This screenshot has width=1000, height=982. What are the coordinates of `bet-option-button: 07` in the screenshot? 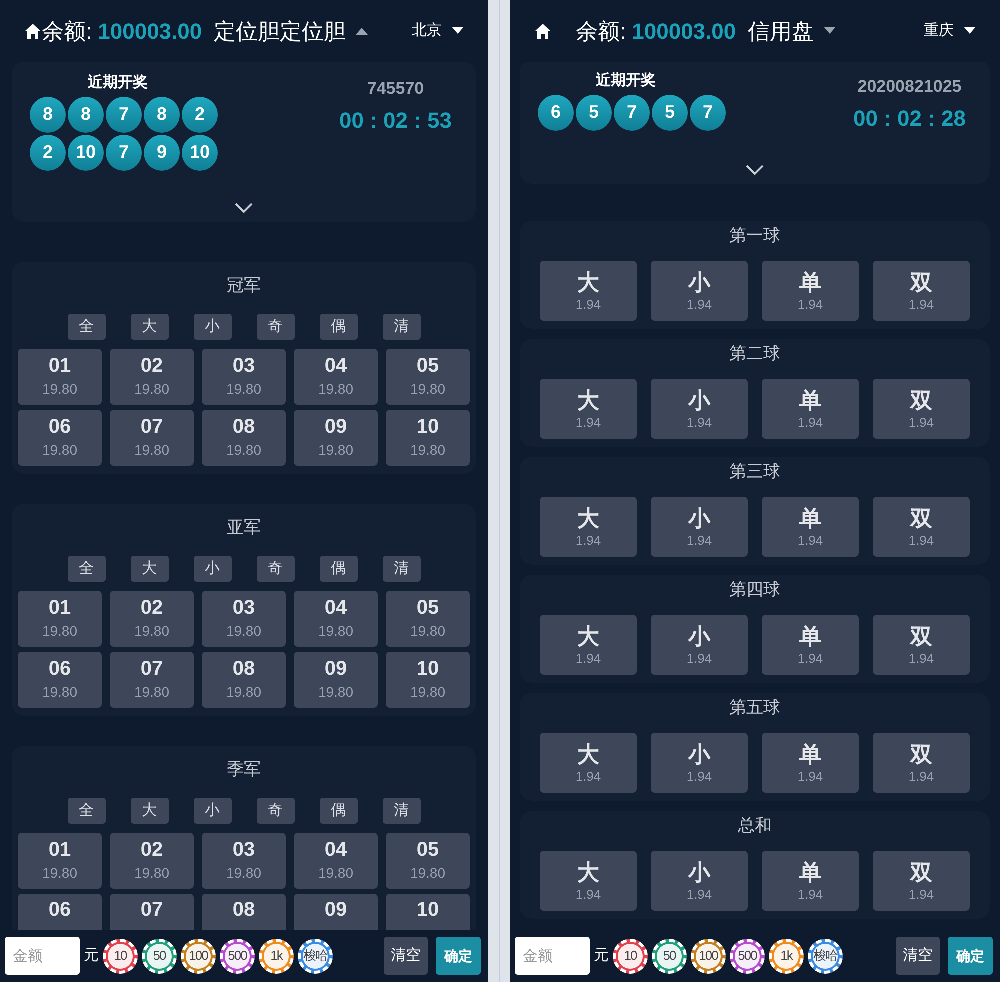 It's located at (152, 912).